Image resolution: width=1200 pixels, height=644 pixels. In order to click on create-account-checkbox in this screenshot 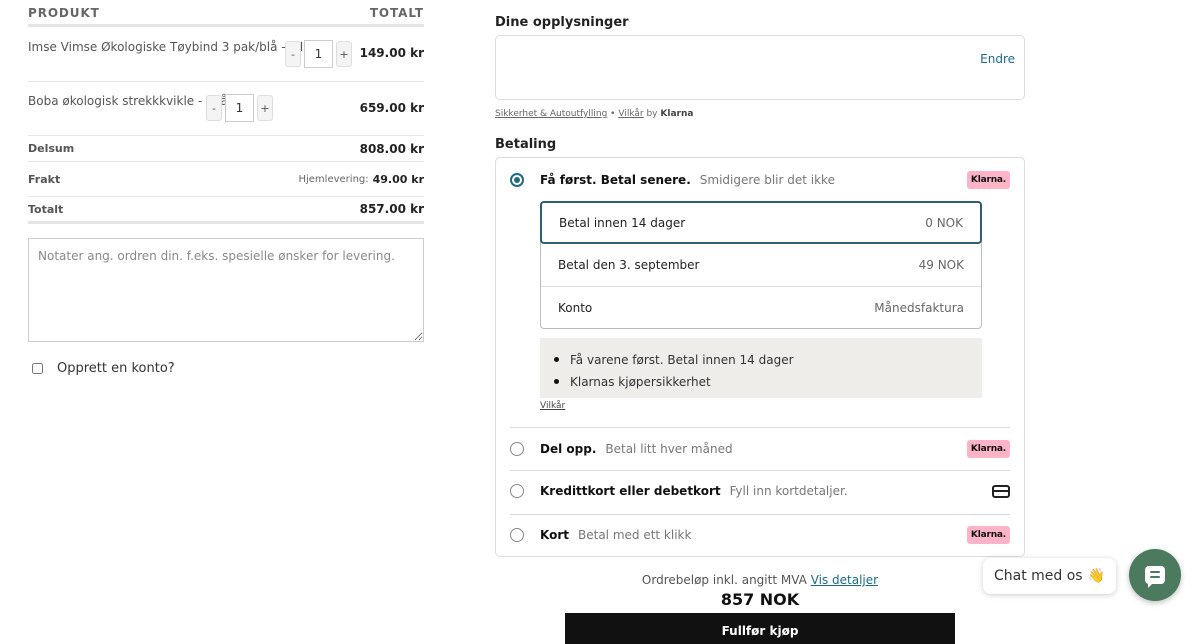, I will do `click(37, 368)`.